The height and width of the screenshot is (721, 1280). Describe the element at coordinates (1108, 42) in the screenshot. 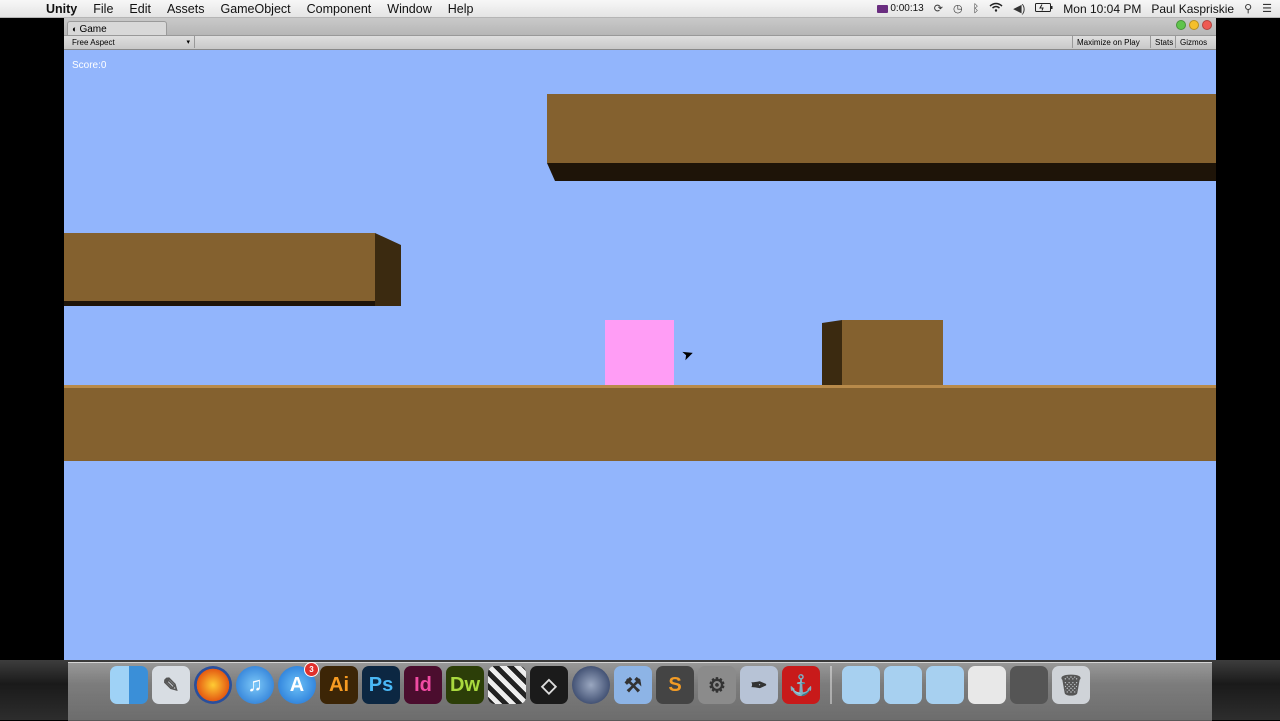

I see `maximize-on-play-button: Maximize on Play` at that location.